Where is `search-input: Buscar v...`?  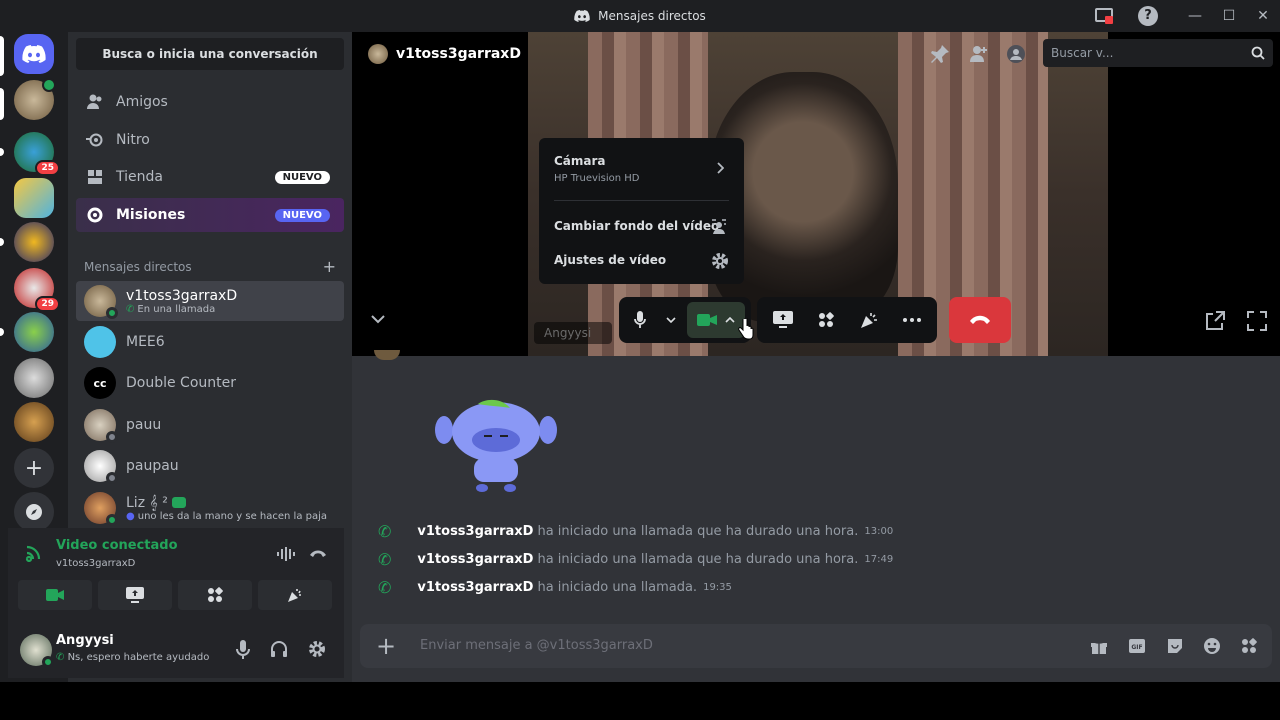
search-input: Buscar v... is located at coordinates (1158, 53).